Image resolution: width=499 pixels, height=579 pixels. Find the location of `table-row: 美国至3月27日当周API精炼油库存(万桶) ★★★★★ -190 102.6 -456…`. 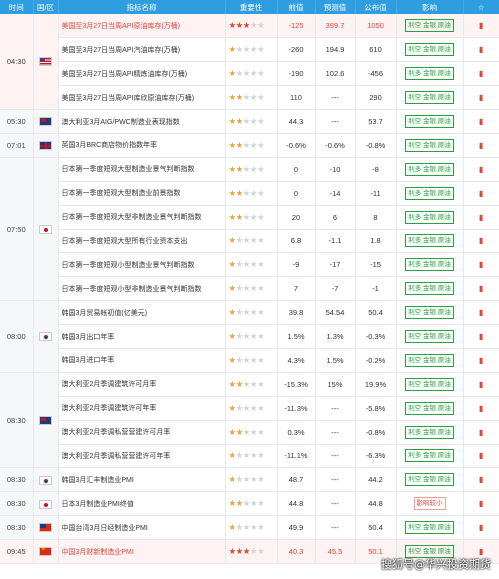

table-row: 美国至3月27日当周API精炼油库存(万桶) ★★★★★ -190 102.6 -456… is located at coordinates (249, 74).